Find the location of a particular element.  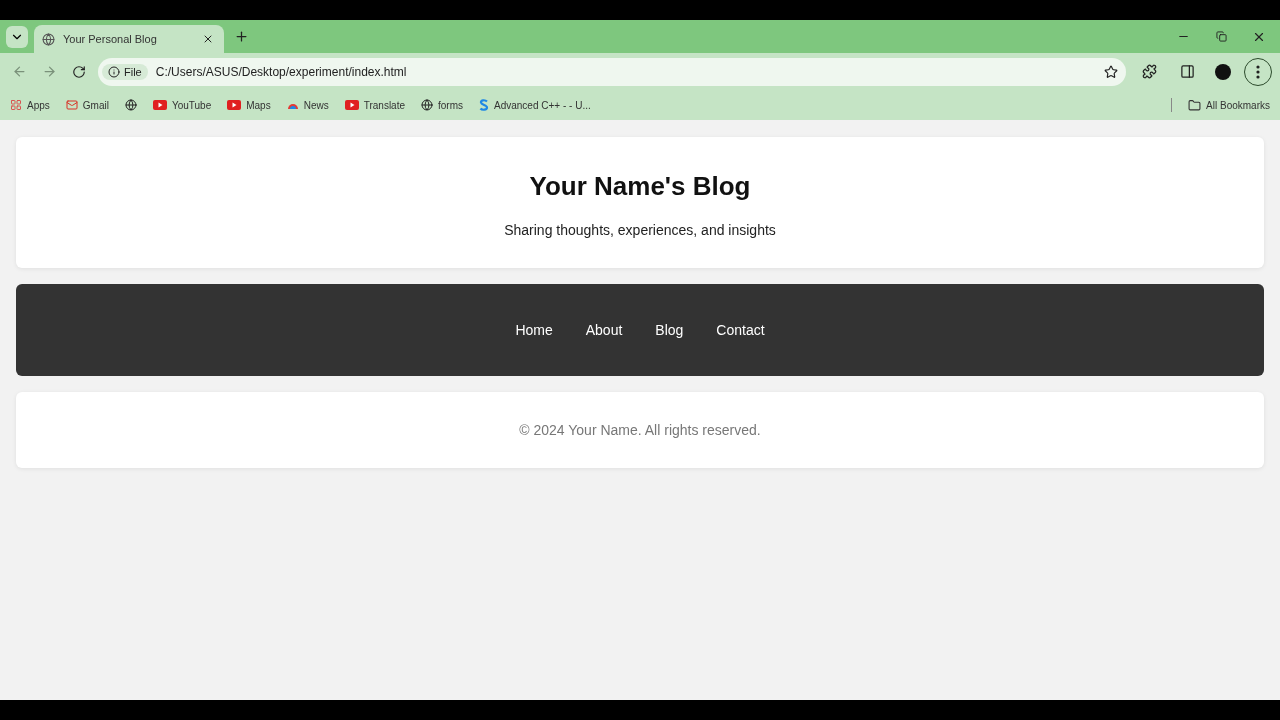

forward-arrow-icon is located at coordinates (49, 71).